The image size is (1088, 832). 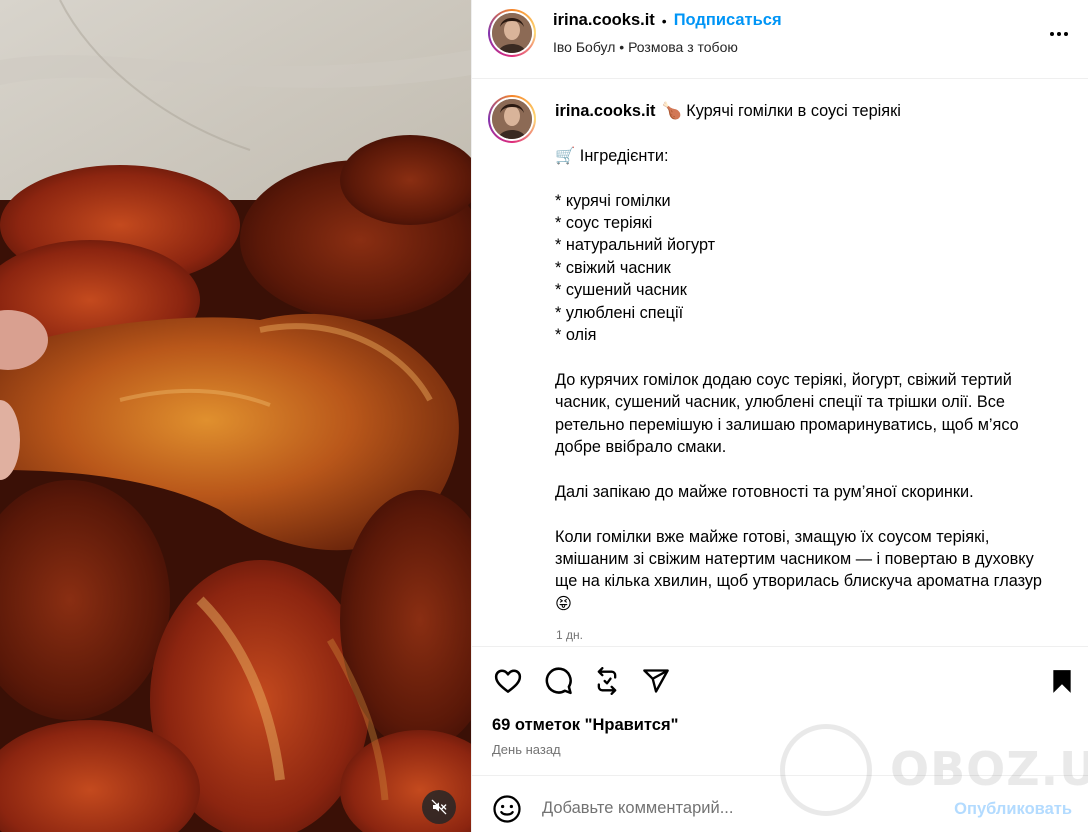 What do you see at coordinates (742, 808) in the screenshot?
I see `comment-input` at bounding box center [742, 808].